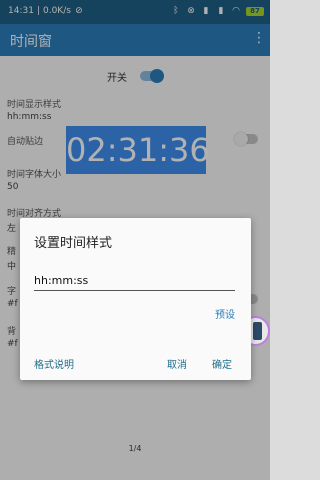  What do you see at coordinates (135, 448) in the screenshot?
I see `page-indicator: 1/4` at bounding box center [135, 448].